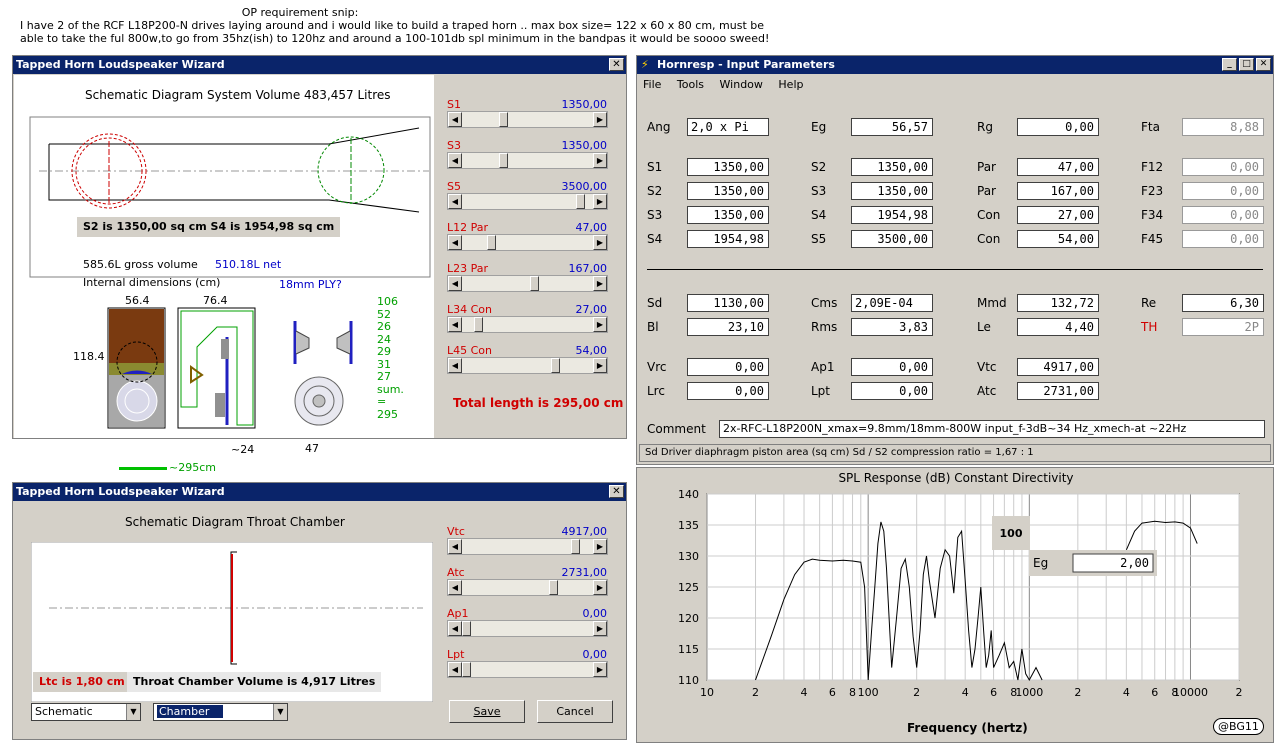  I want to click on param-field-fta: 8,88, so click(1223, 127).